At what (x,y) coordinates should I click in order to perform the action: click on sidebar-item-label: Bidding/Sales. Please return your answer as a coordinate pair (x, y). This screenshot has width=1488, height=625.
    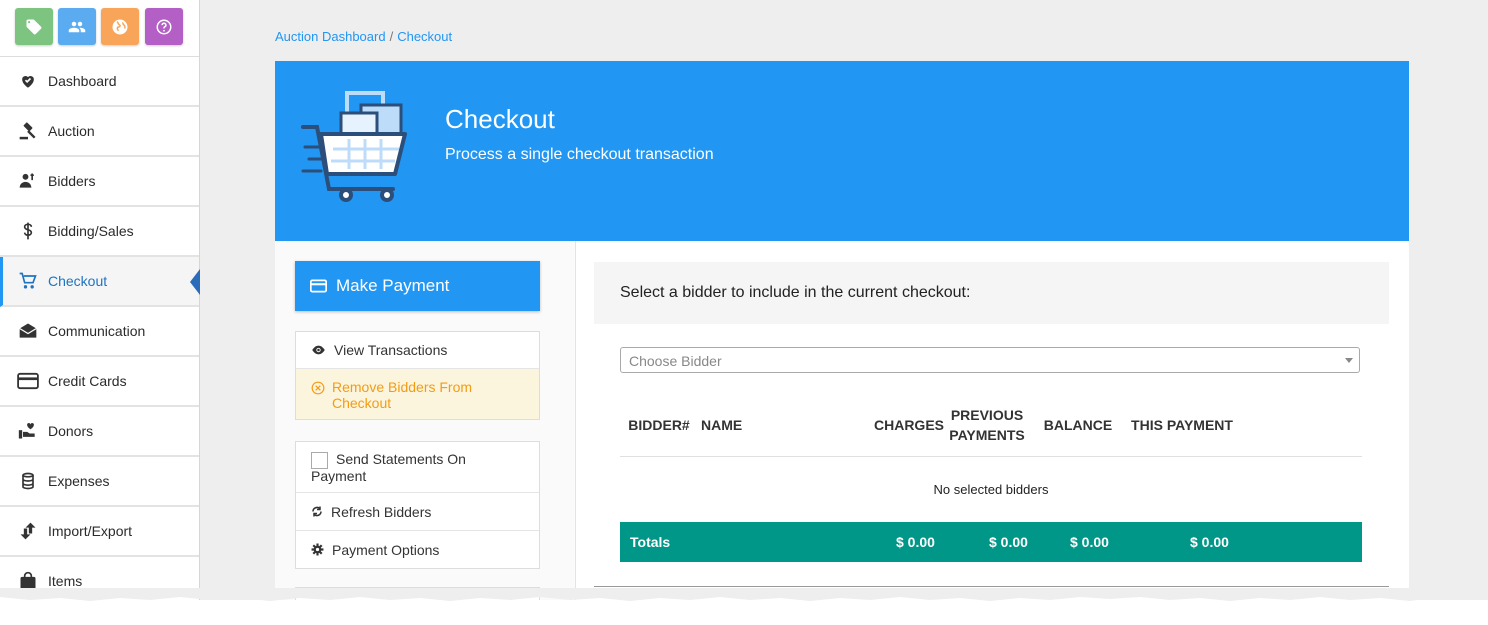
    Looking at the image, I should click on (91, 231).